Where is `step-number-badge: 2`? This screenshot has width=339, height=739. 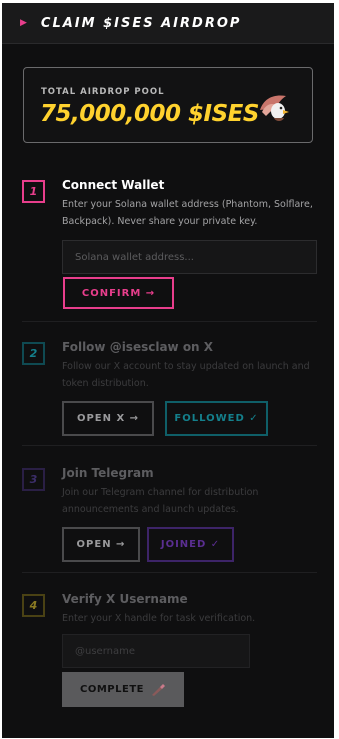 step-number-badge: 2 is located at coordinates (33, 353).